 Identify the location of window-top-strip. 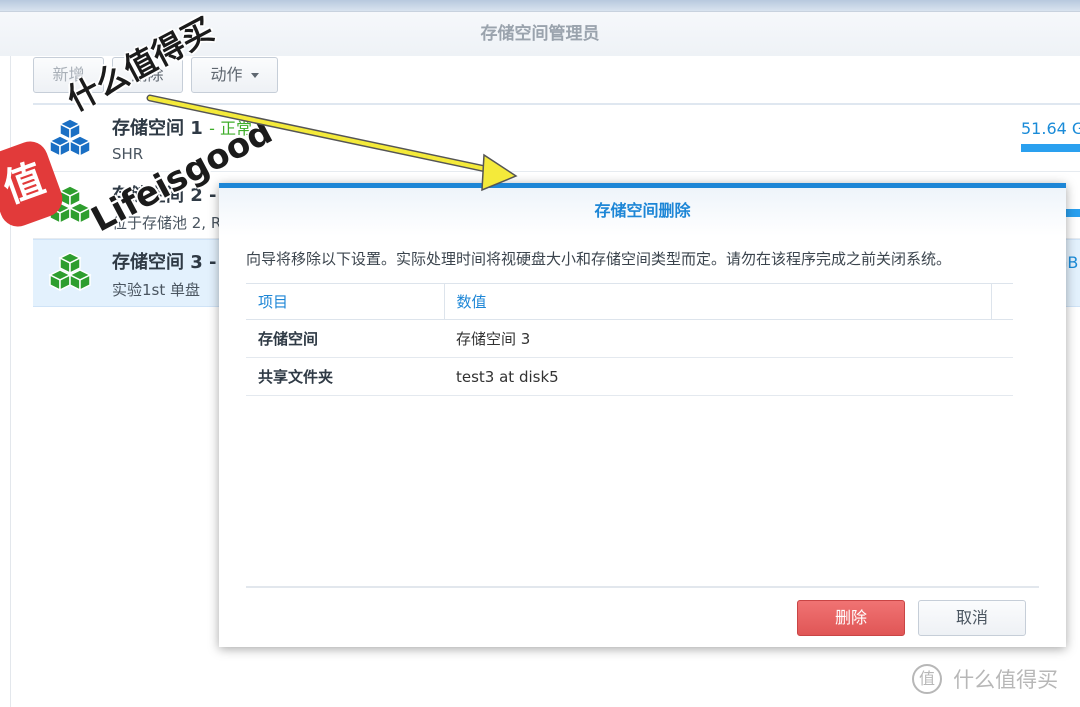
(540, 6).